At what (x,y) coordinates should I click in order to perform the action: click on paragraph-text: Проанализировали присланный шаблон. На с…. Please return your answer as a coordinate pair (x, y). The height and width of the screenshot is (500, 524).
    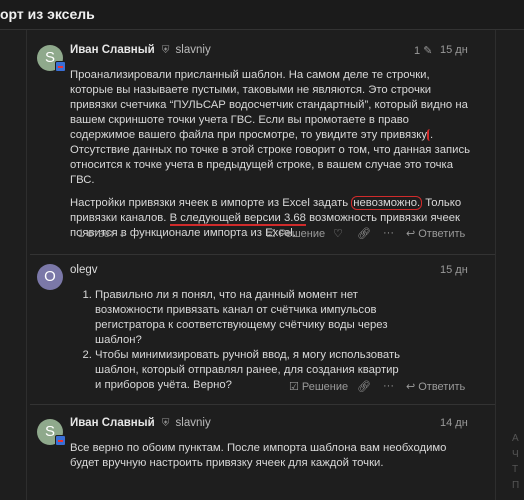
    Looking at the image, I should click on (269, 105).